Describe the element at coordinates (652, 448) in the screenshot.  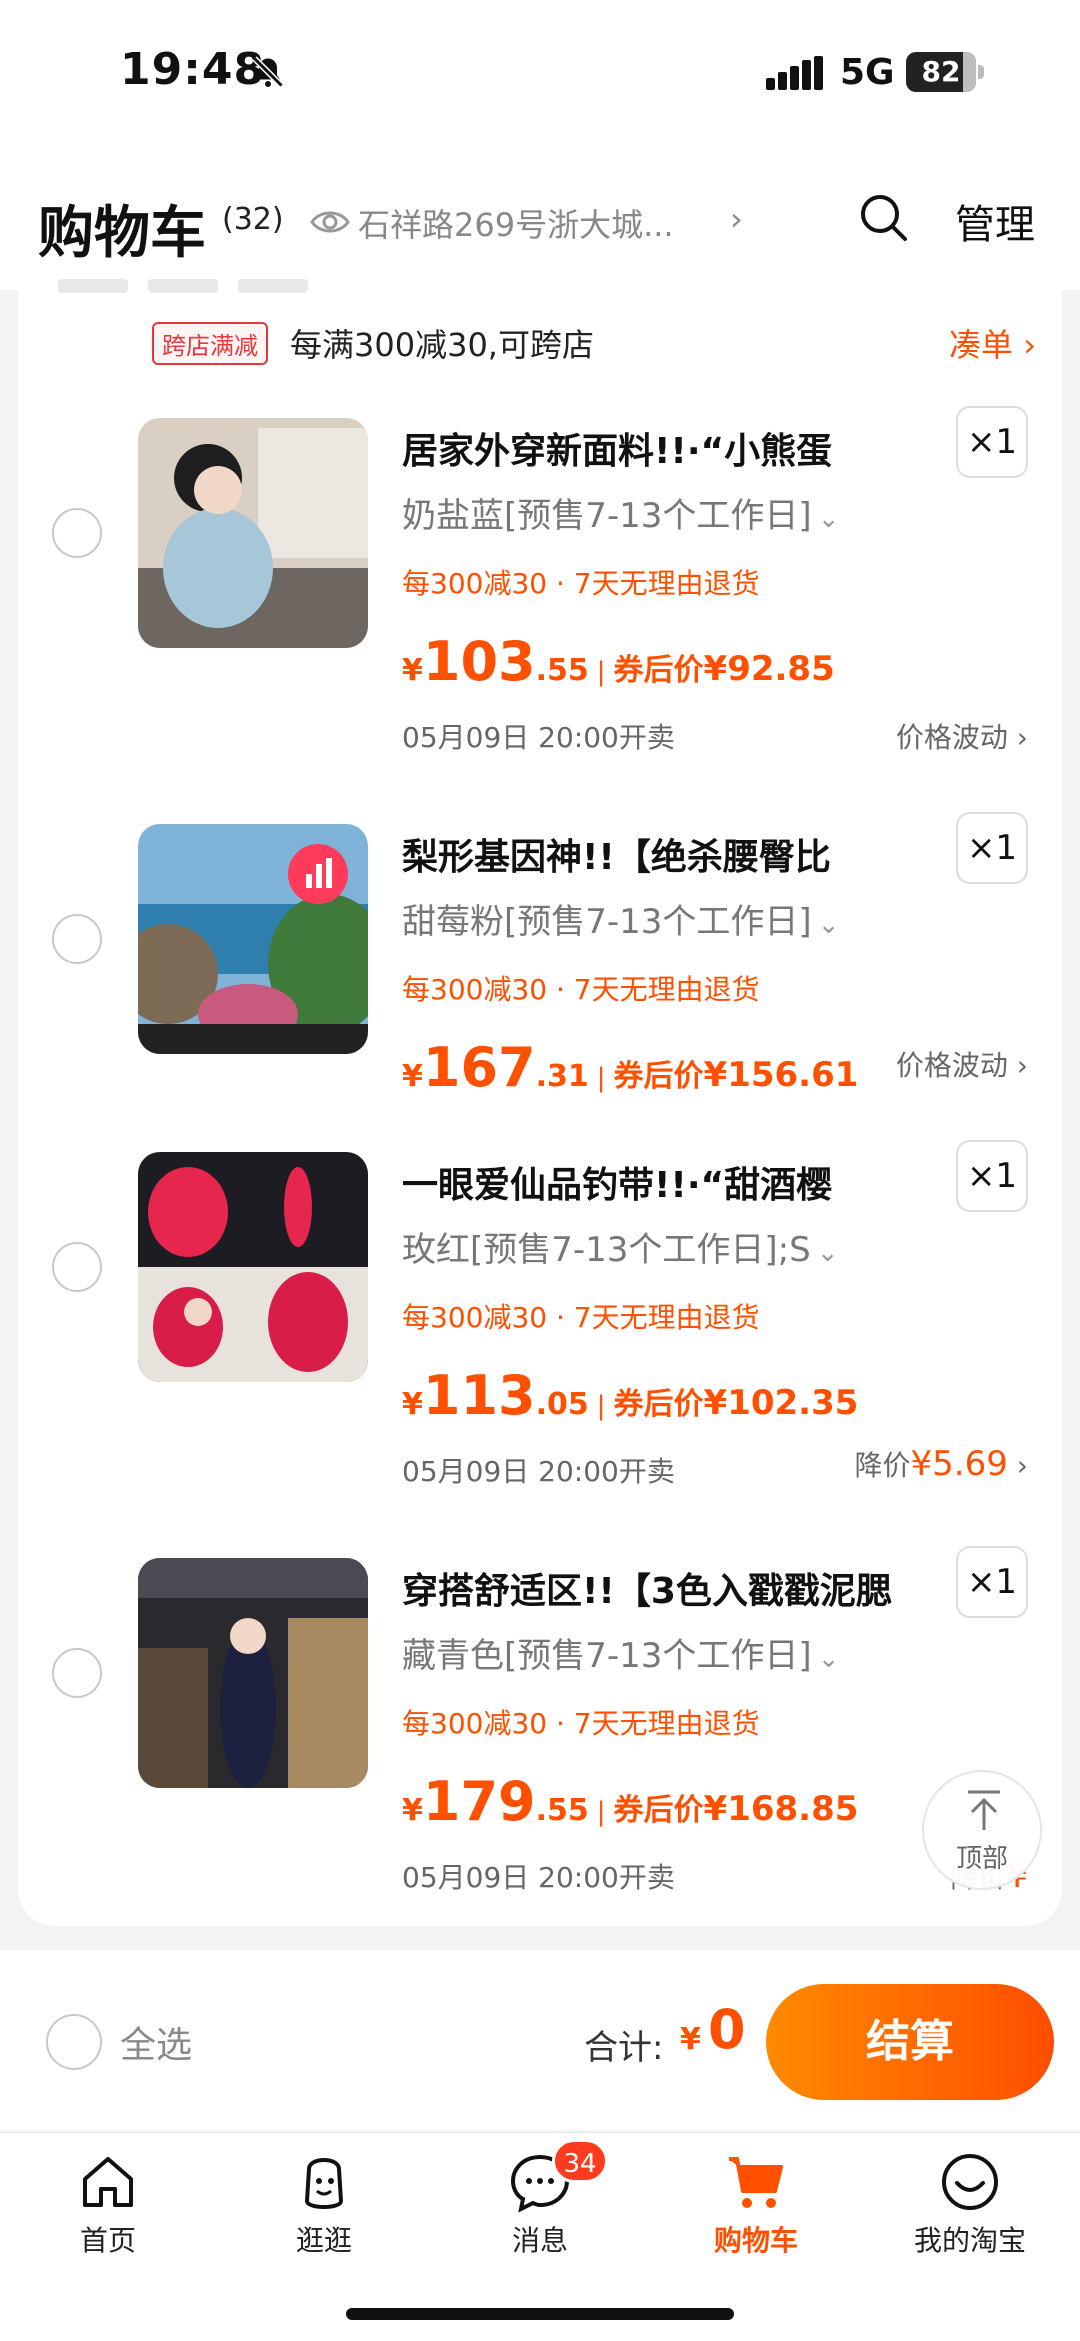
I see `item-title: 居家外穿新面料!!·“小熊蛋` at that location.